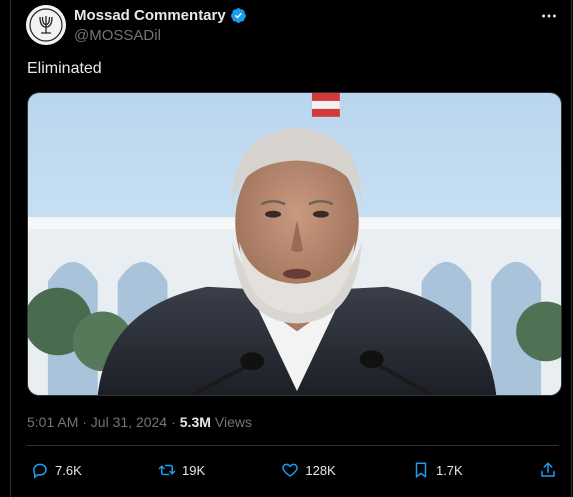 The width and height of the screenshot is (573, 497). What do you see at coordinates (64, 68) in the screenshot?
I see `tweet-text: Eliminated` at bounding box center [64, 68].